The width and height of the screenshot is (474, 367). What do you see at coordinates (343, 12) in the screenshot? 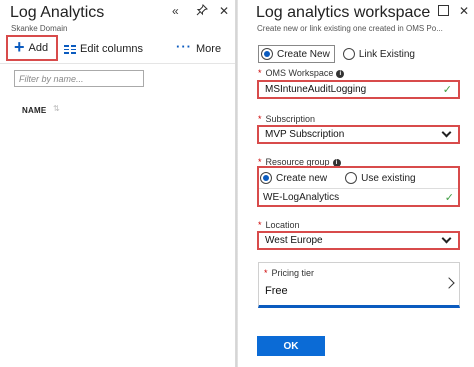
I see `right-blade-title: Log analytics workspace` at bounding box center [343, 12].